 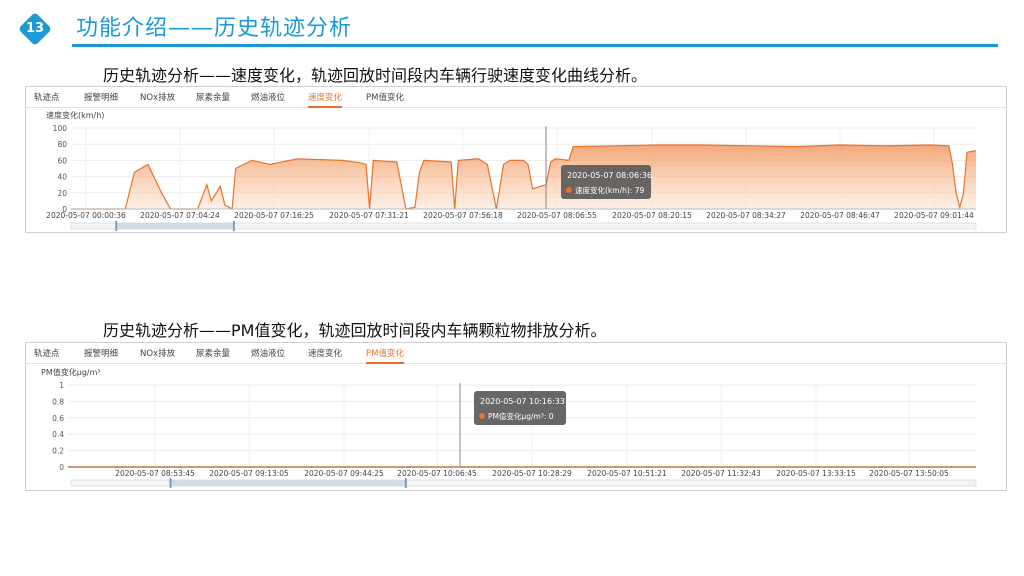 I want to click on badge-number: 13, so click(x=35, y=28).